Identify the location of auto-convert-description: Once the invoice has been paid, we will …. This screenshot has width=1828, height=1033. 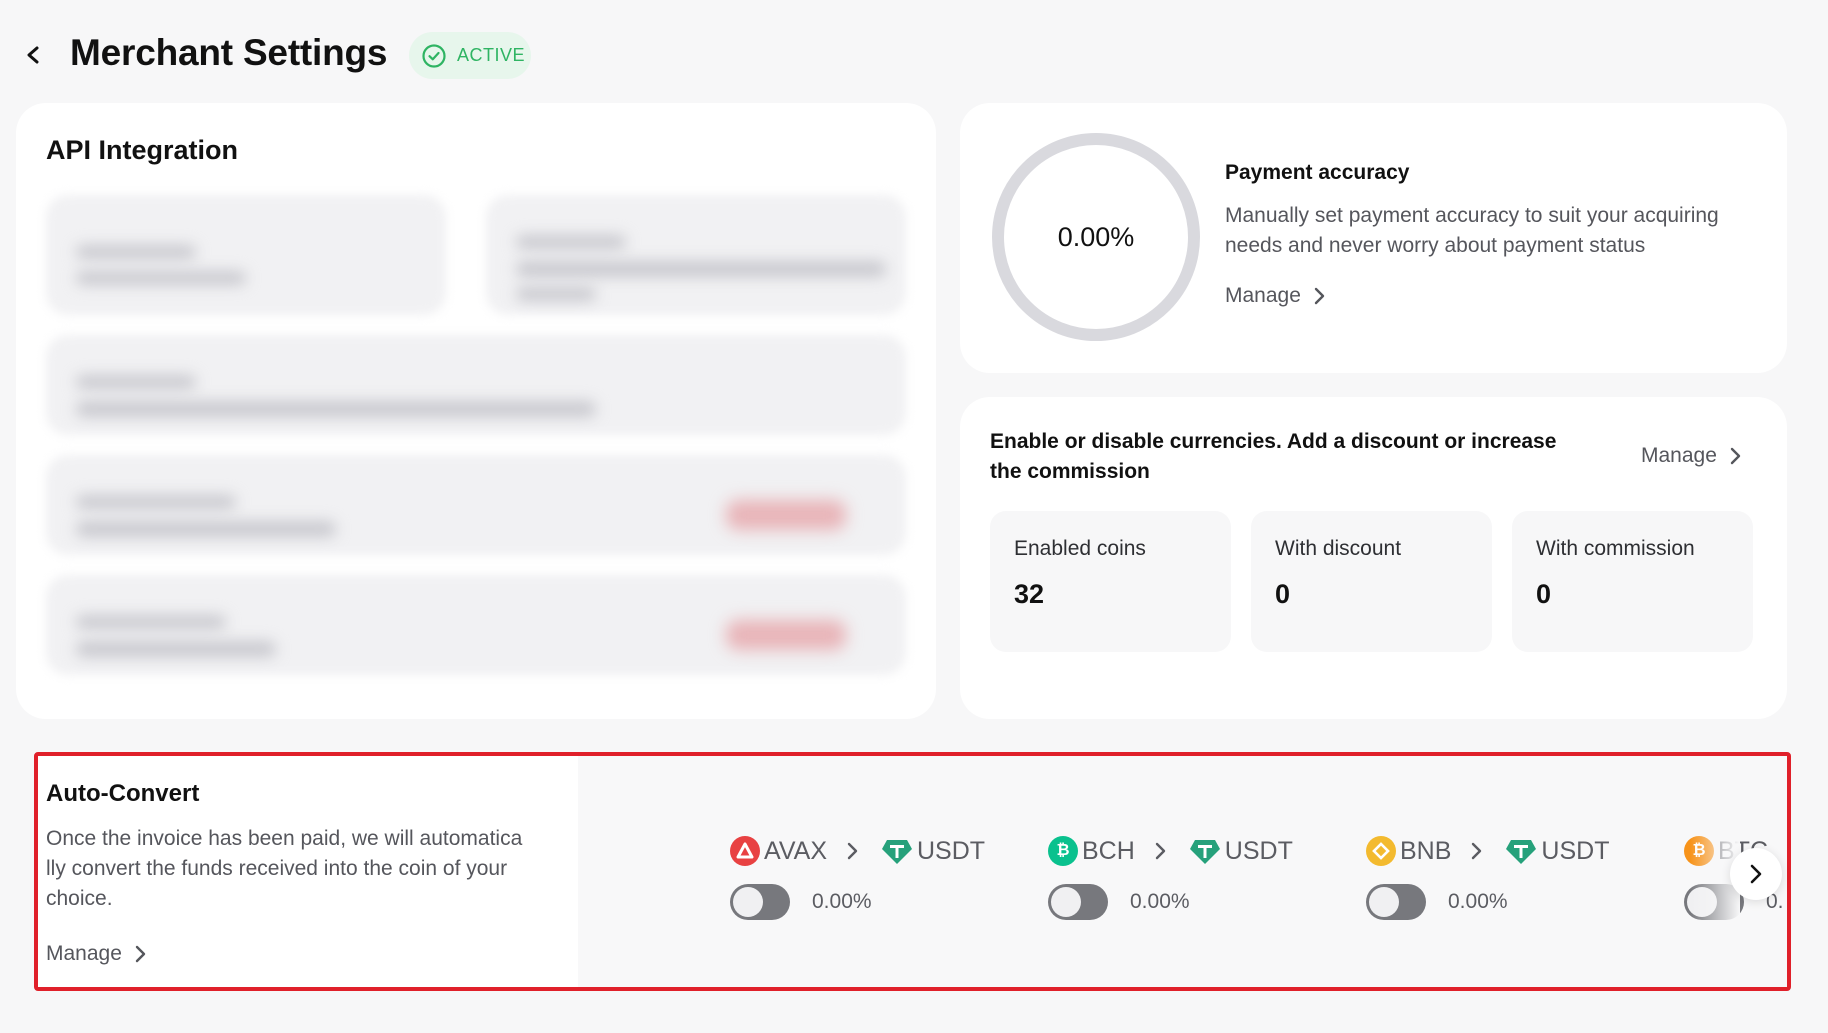
(284, 868).